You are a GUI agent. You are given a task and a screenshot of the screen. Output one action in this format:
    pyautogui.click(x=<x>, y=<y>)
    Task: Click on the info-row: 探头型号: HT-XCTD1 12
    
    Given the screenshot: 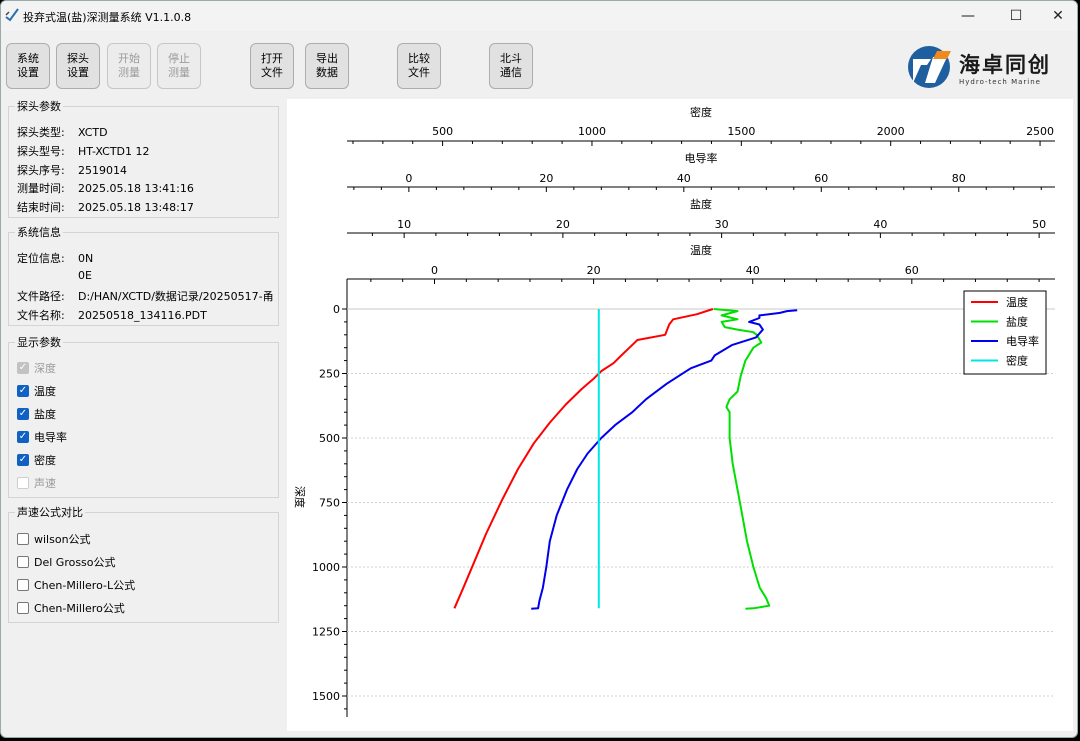 What is the action you would take?
    pyautogui.click(x=83, y=151)
    